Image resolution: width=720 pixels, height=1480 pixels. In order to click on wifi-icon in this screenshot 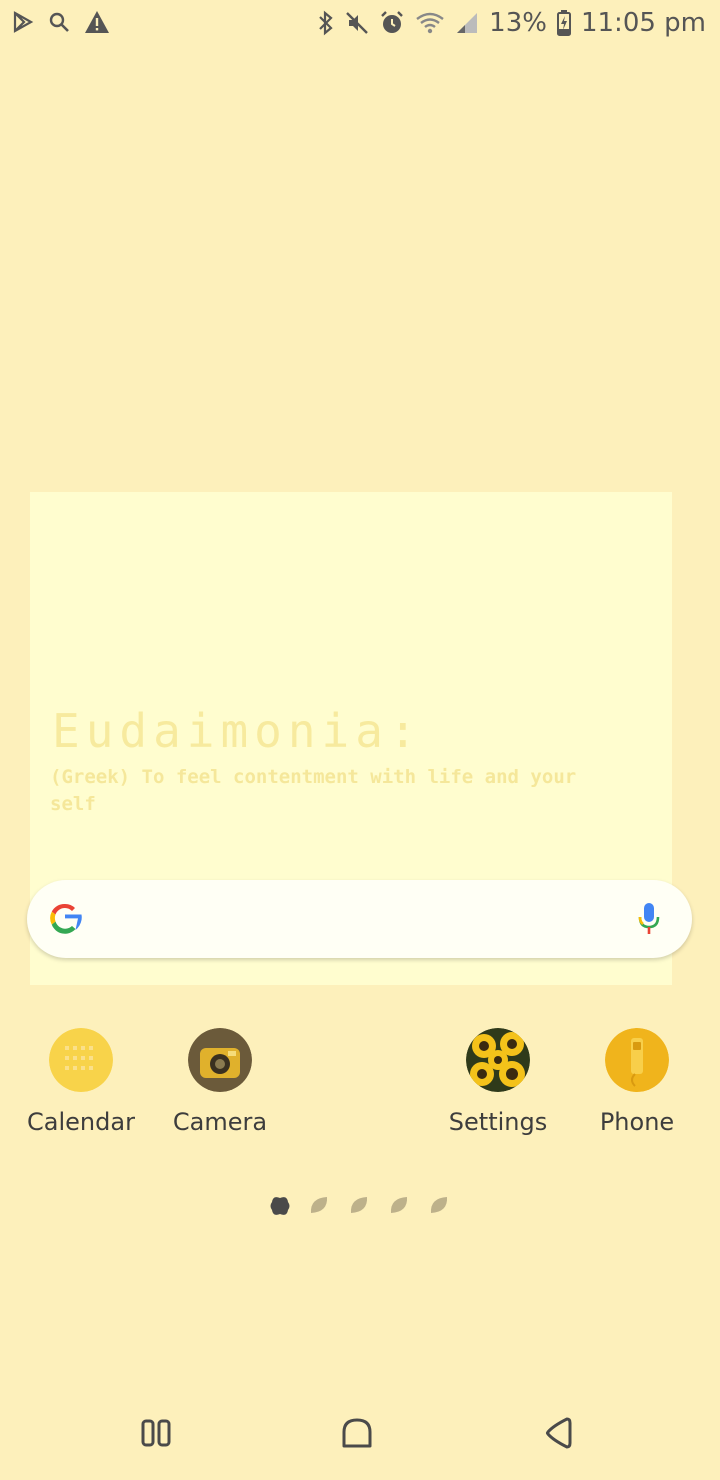, I will do `click(430, 23)`.